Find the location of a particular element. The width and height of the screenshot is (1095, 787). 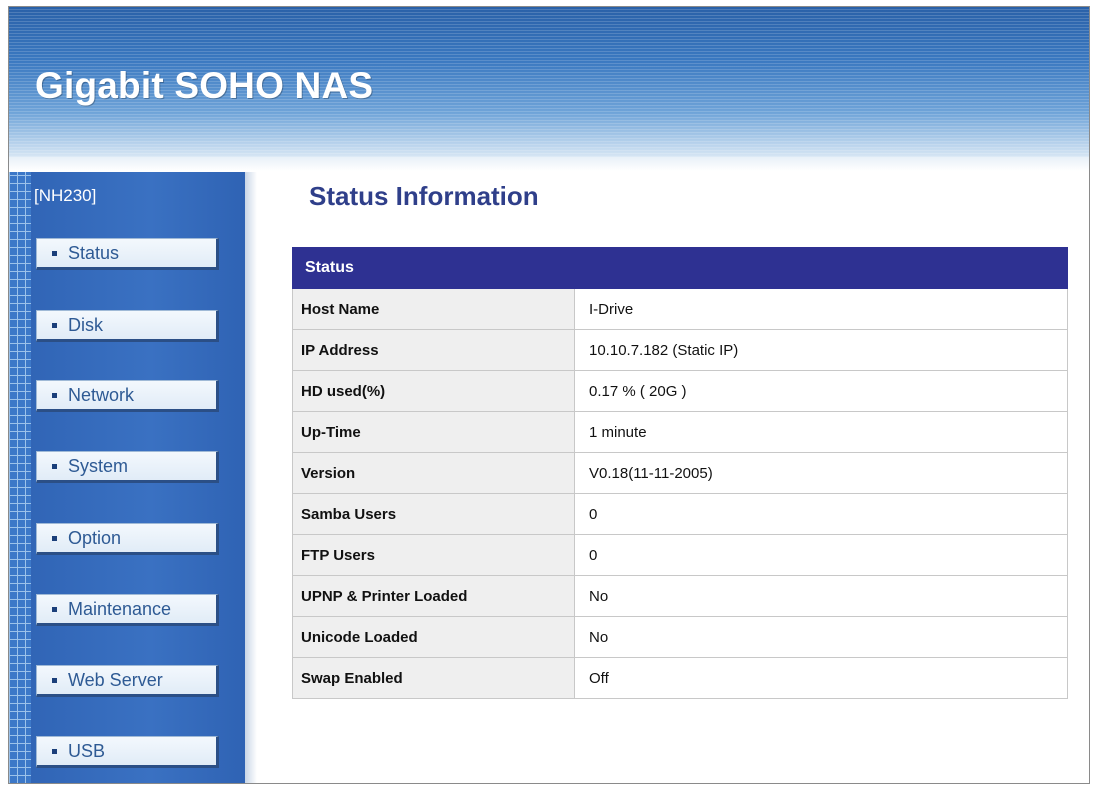

sidebar-item-label: Web Server is located at coordinates (115, 679).